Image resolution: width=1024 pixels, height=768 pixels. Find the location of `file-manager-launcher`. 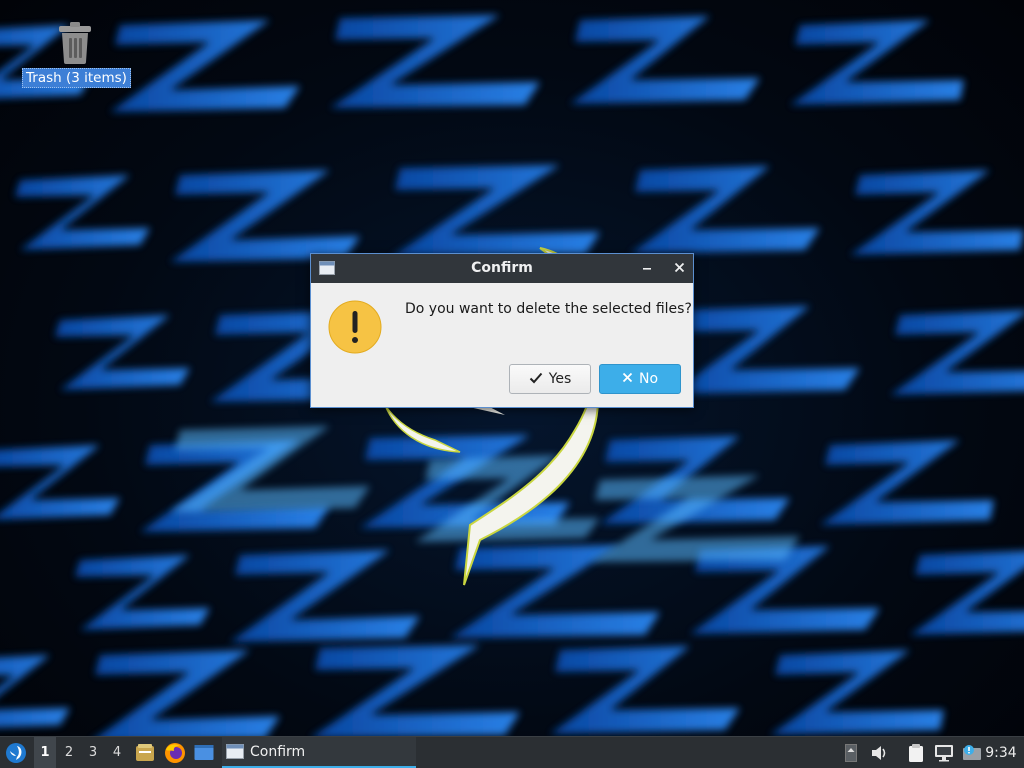

file-manager-launcher is located at coordinates (145, 752).